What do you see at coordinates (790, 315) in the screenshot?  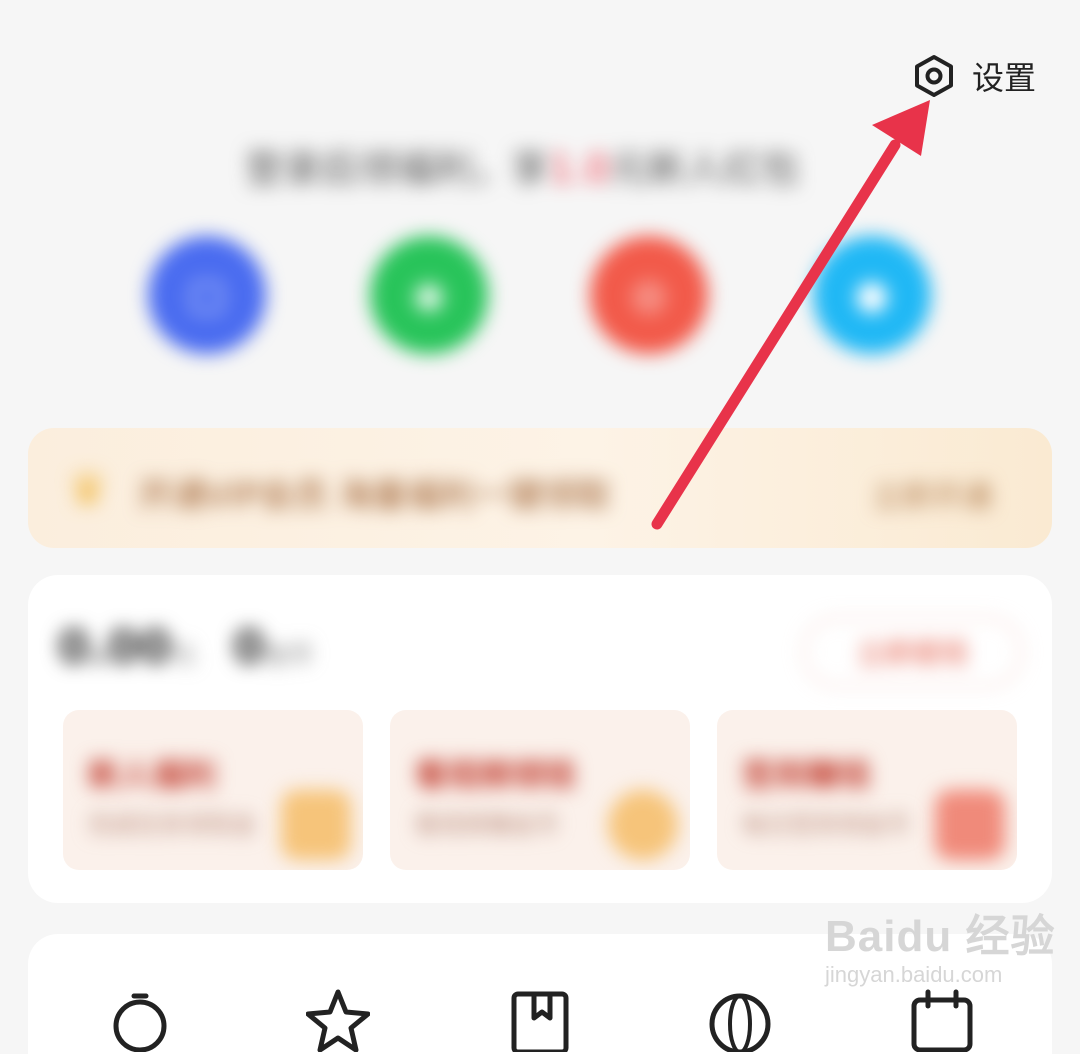 I see `annotation-arrow` at bounding box center [790, 315].